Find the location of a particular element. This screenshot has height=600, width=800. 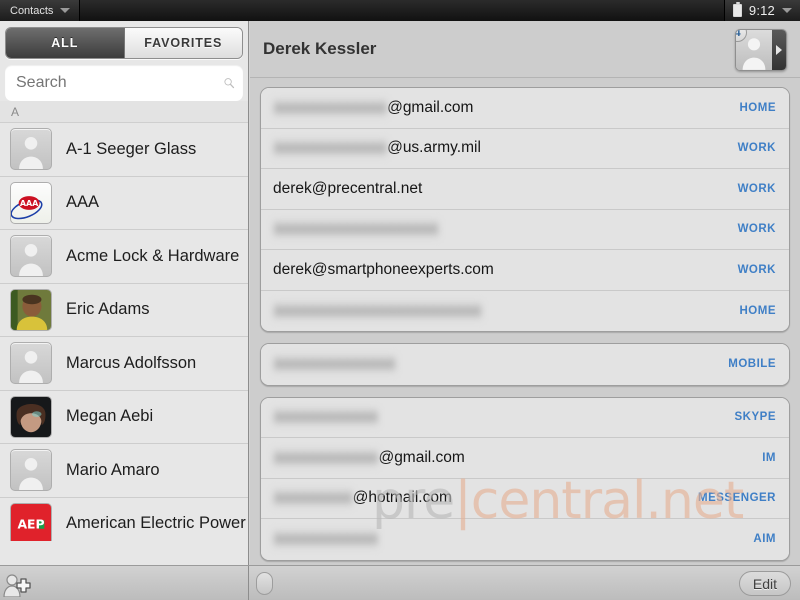

search-bar is located at coordinates (124, 83).